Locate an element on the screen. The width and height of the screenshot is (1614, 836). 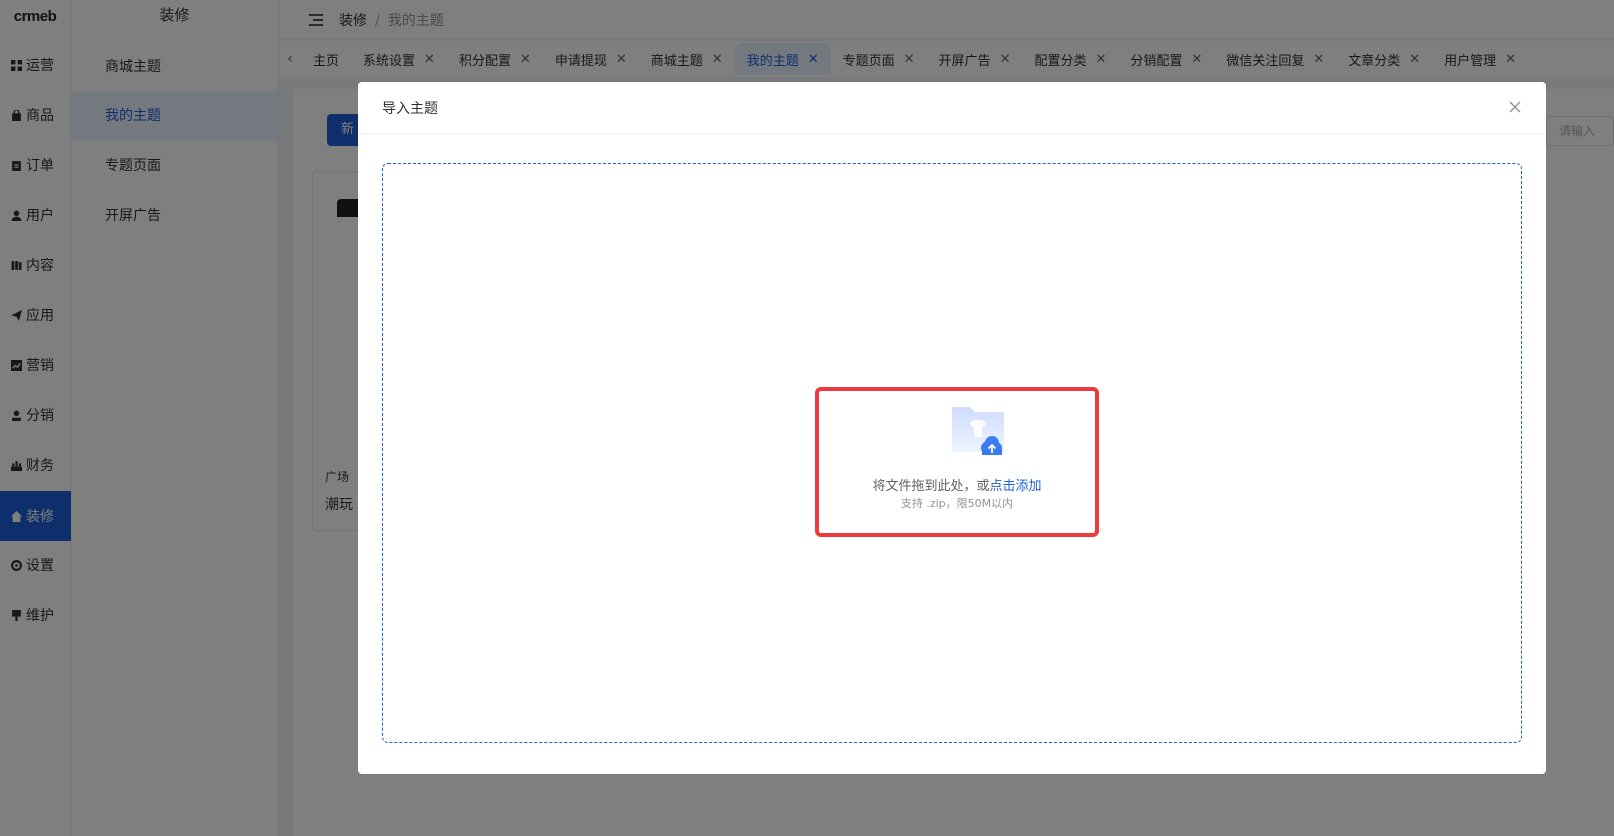
upload-highlight-box: 将文件拖到此处，或点击添加 支持 .zip，限50M以内 is located at coordinates (957, 462).